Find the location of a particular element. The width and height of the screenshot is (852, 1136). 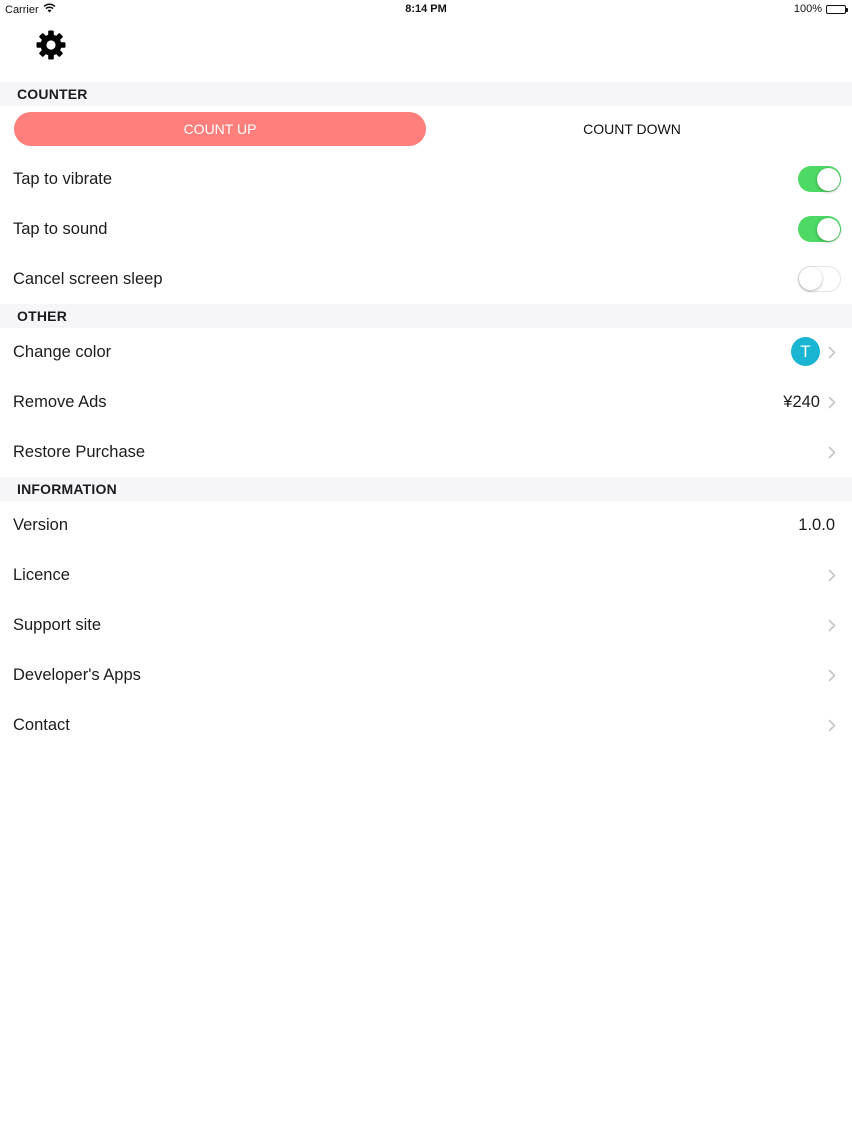

vibrate-toggle is located at coordinates (819, 179).